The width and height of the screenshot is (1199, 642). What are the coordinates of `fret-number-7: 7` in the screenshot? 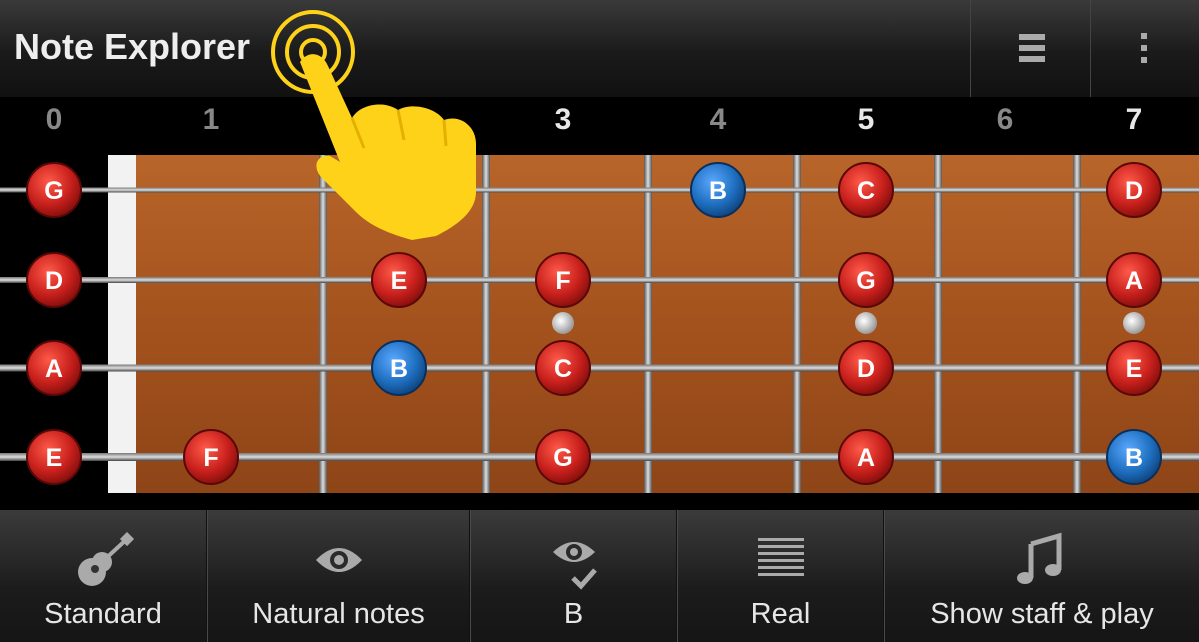 It's located at (1134, 119).